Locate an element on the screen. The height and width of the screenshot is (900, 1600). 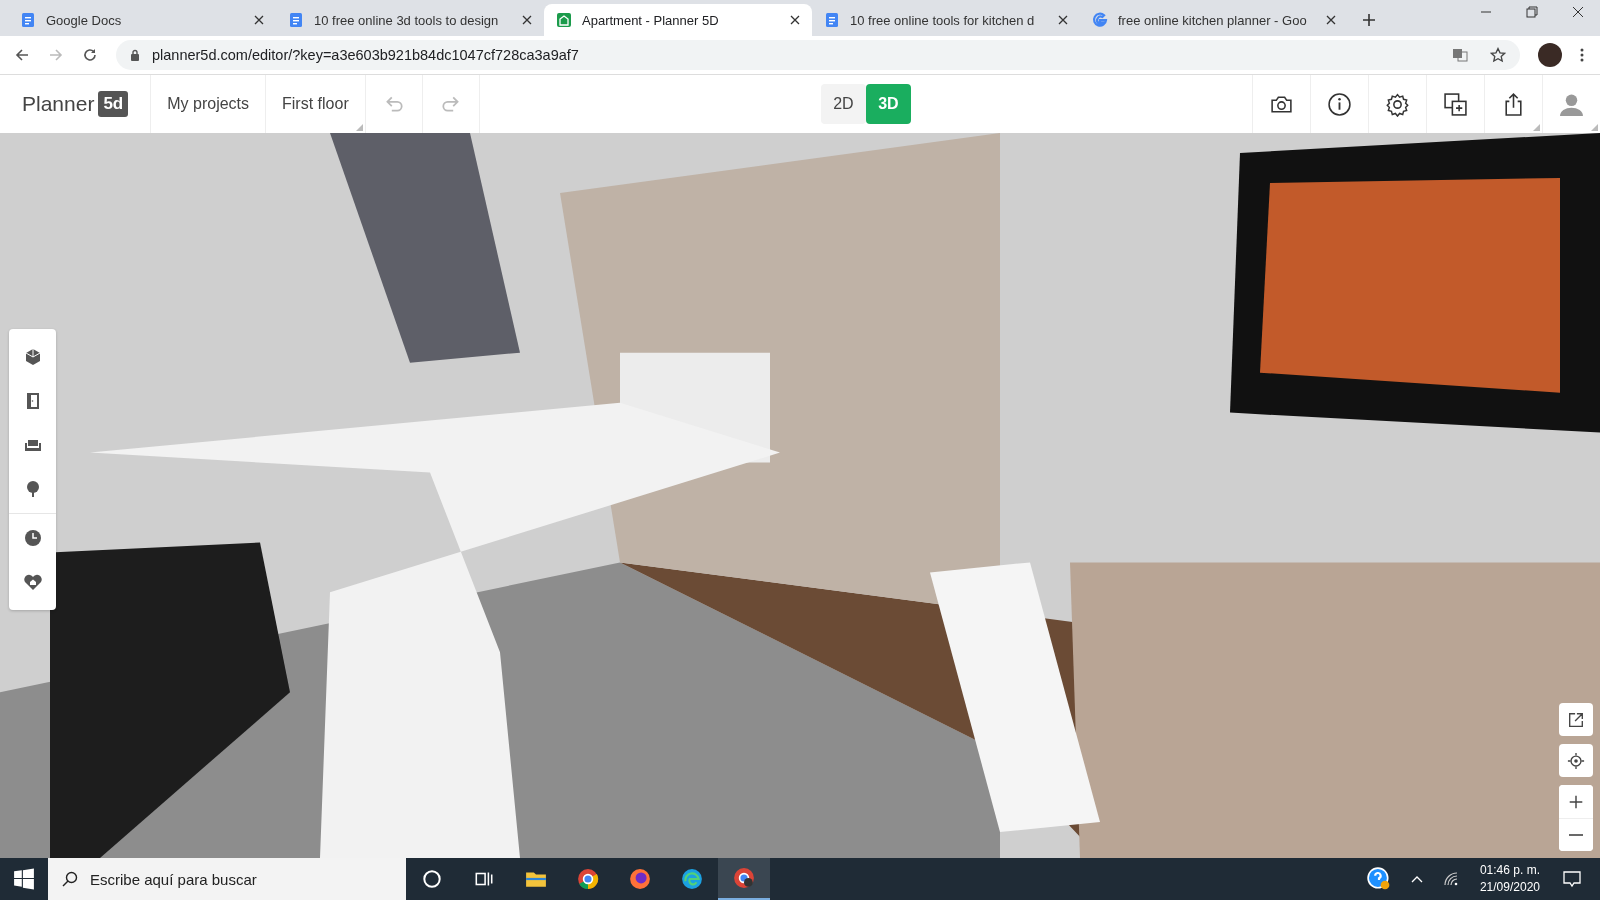
external-link-icon is located at coordinates (1576, 719).